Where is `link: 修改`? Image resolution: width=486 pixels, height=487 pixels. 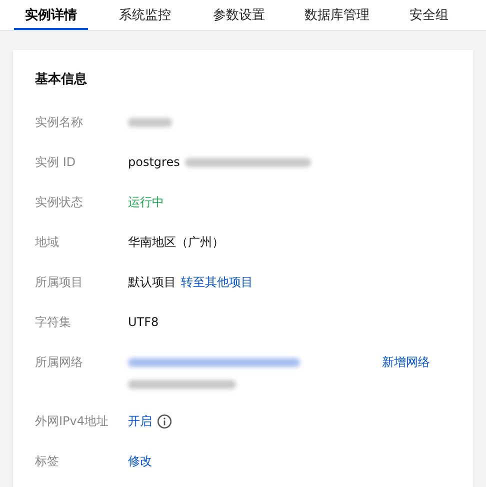 link: 修改 is located at coordinates (140, 461).